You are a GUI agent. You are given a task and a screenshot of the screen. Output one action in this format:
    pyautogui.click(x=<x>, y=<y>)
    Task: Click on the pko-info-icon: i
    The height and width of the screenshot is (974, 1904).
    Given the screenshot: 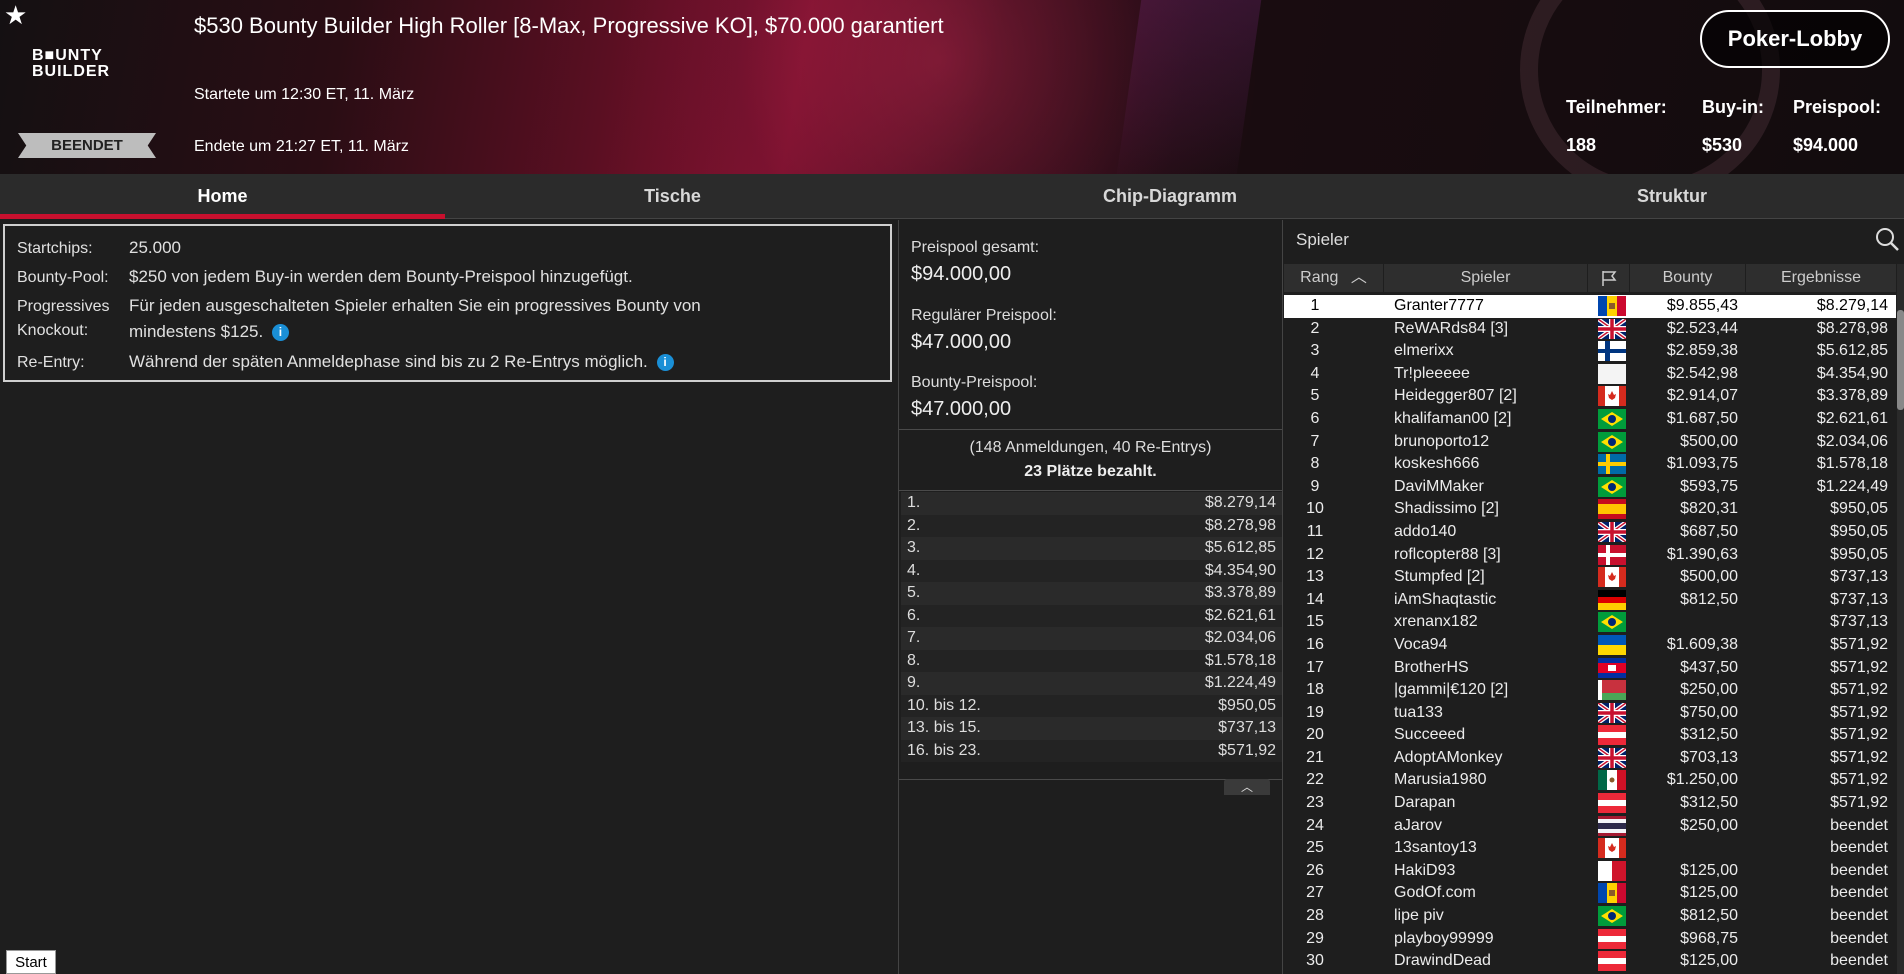 What is the action you would take?
    pyautogui.click(x=280, y=332)
    